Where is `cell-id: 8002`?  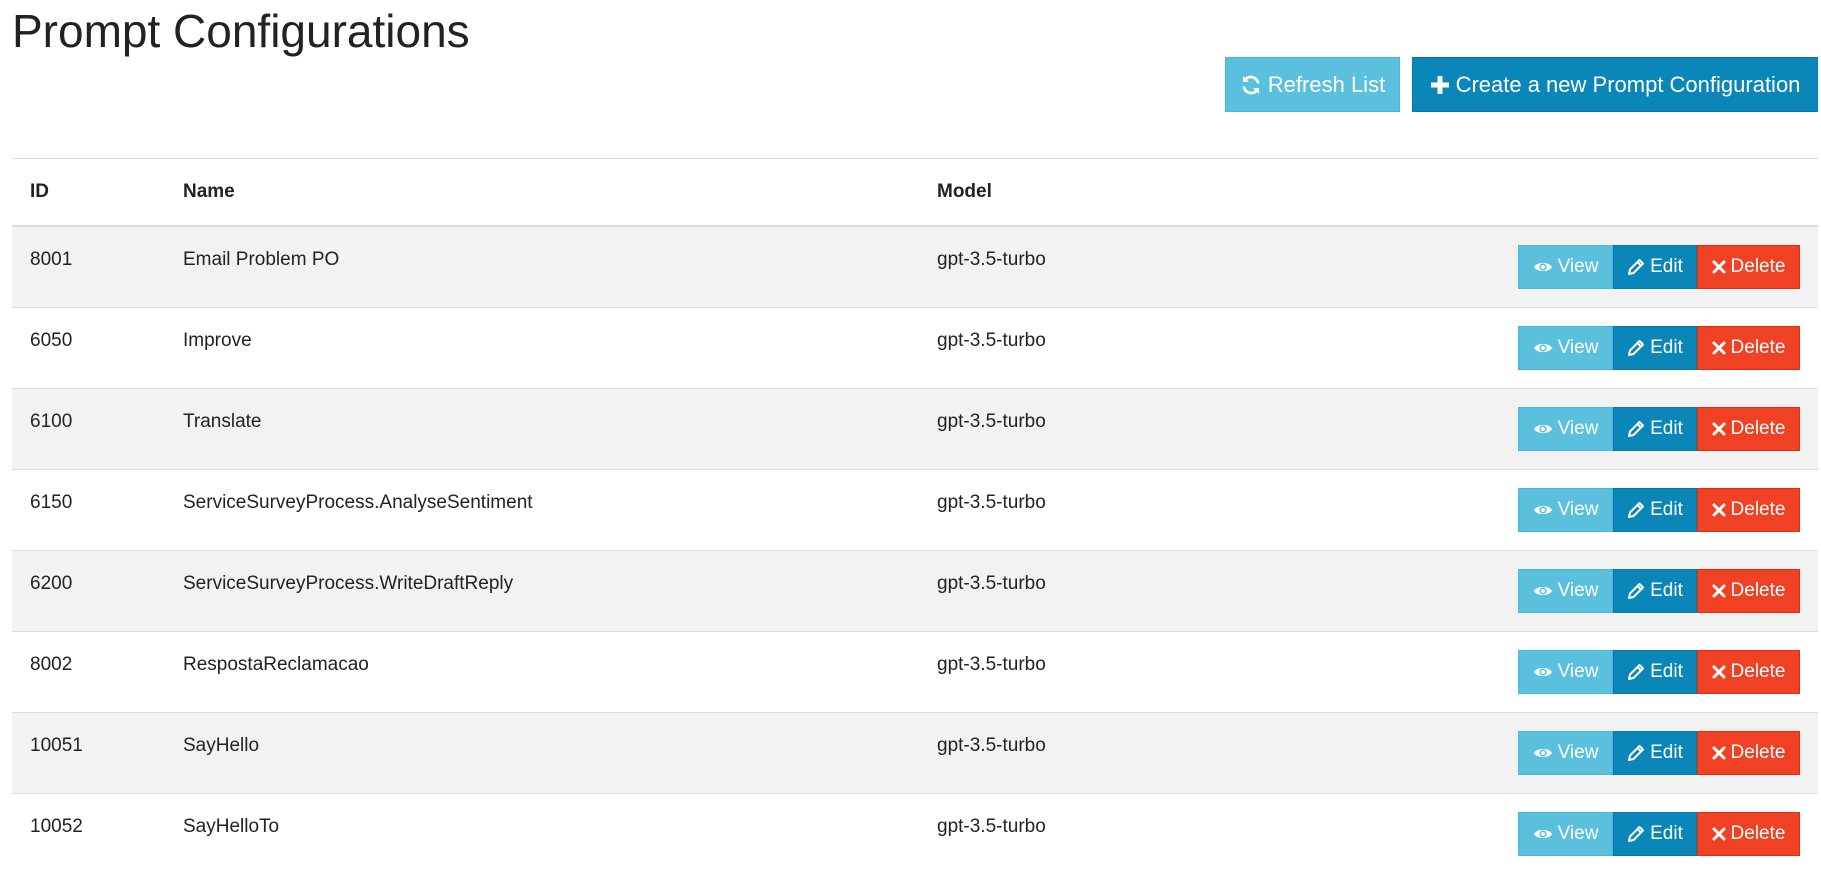 cell-id: 8002 is located at coordinates (97, 671).